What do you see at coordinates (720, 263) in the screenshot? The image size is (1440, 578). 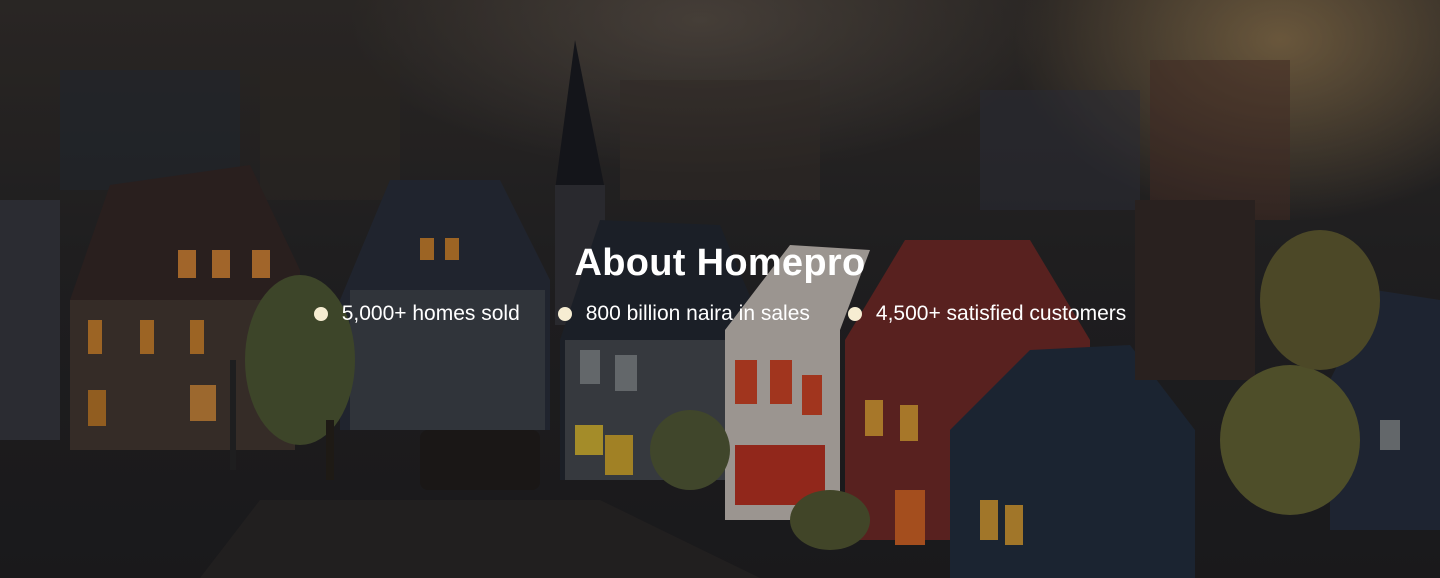 I see `page-title: About Homepro` at bounding box center [720, 263].